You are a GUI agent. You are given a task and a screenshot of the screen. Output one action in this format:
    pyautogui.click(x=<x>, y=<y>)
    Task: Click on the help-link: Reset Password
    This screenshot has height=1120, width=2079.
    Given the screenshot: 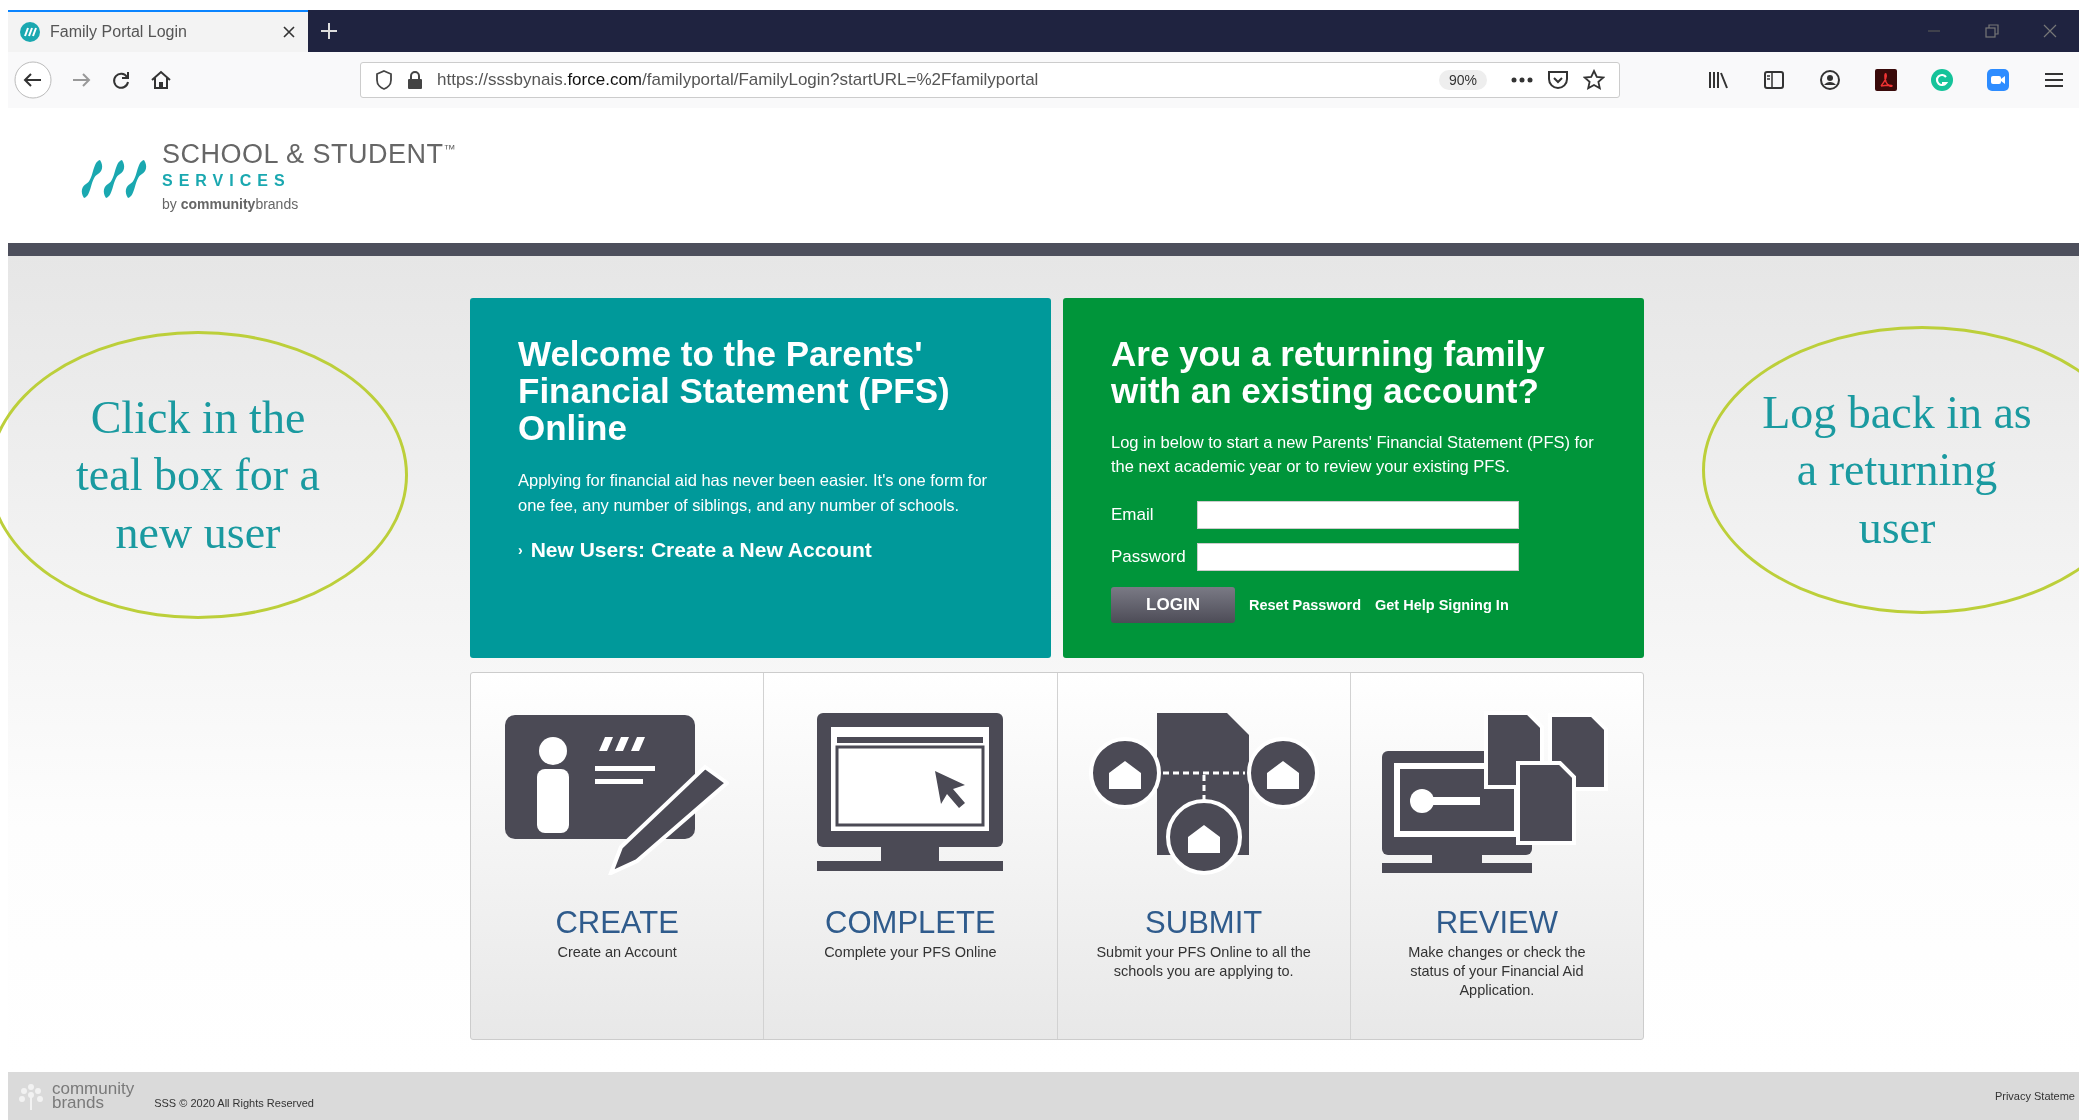 What is the action you would take?
    pyautogui.click(x=1305, y=605)
    